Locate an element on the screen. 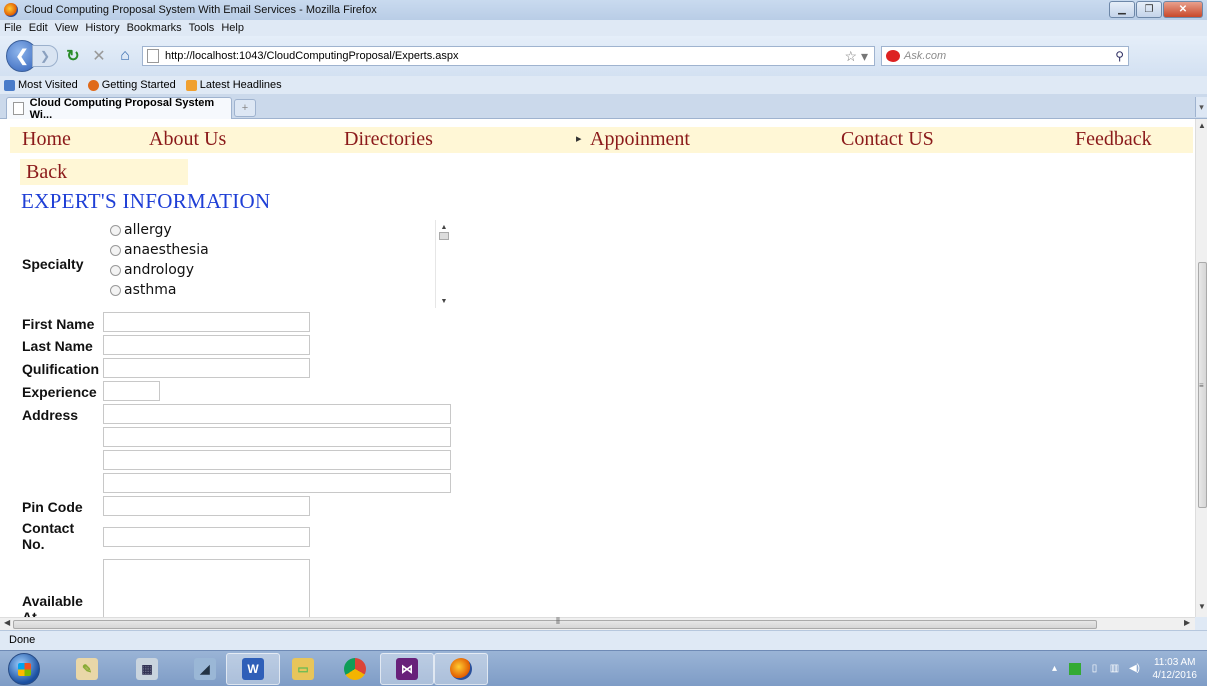 The height and width of the screenshot is (686, 1207). address-line-2-field is located at coordinates (277, 437).